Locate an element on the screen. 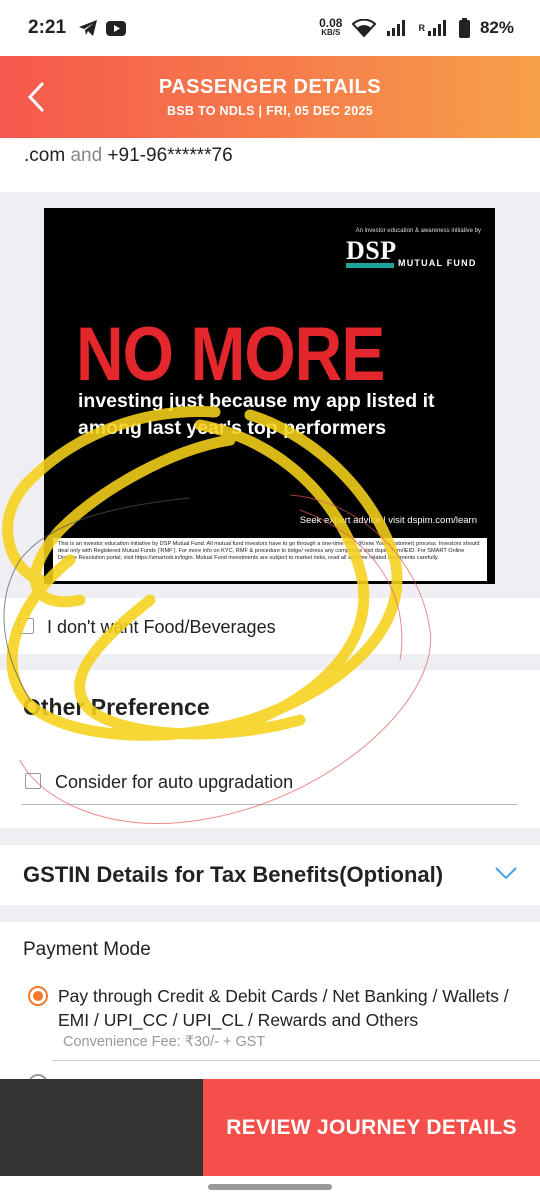  signal-icon is located at coordinates (396, 28).